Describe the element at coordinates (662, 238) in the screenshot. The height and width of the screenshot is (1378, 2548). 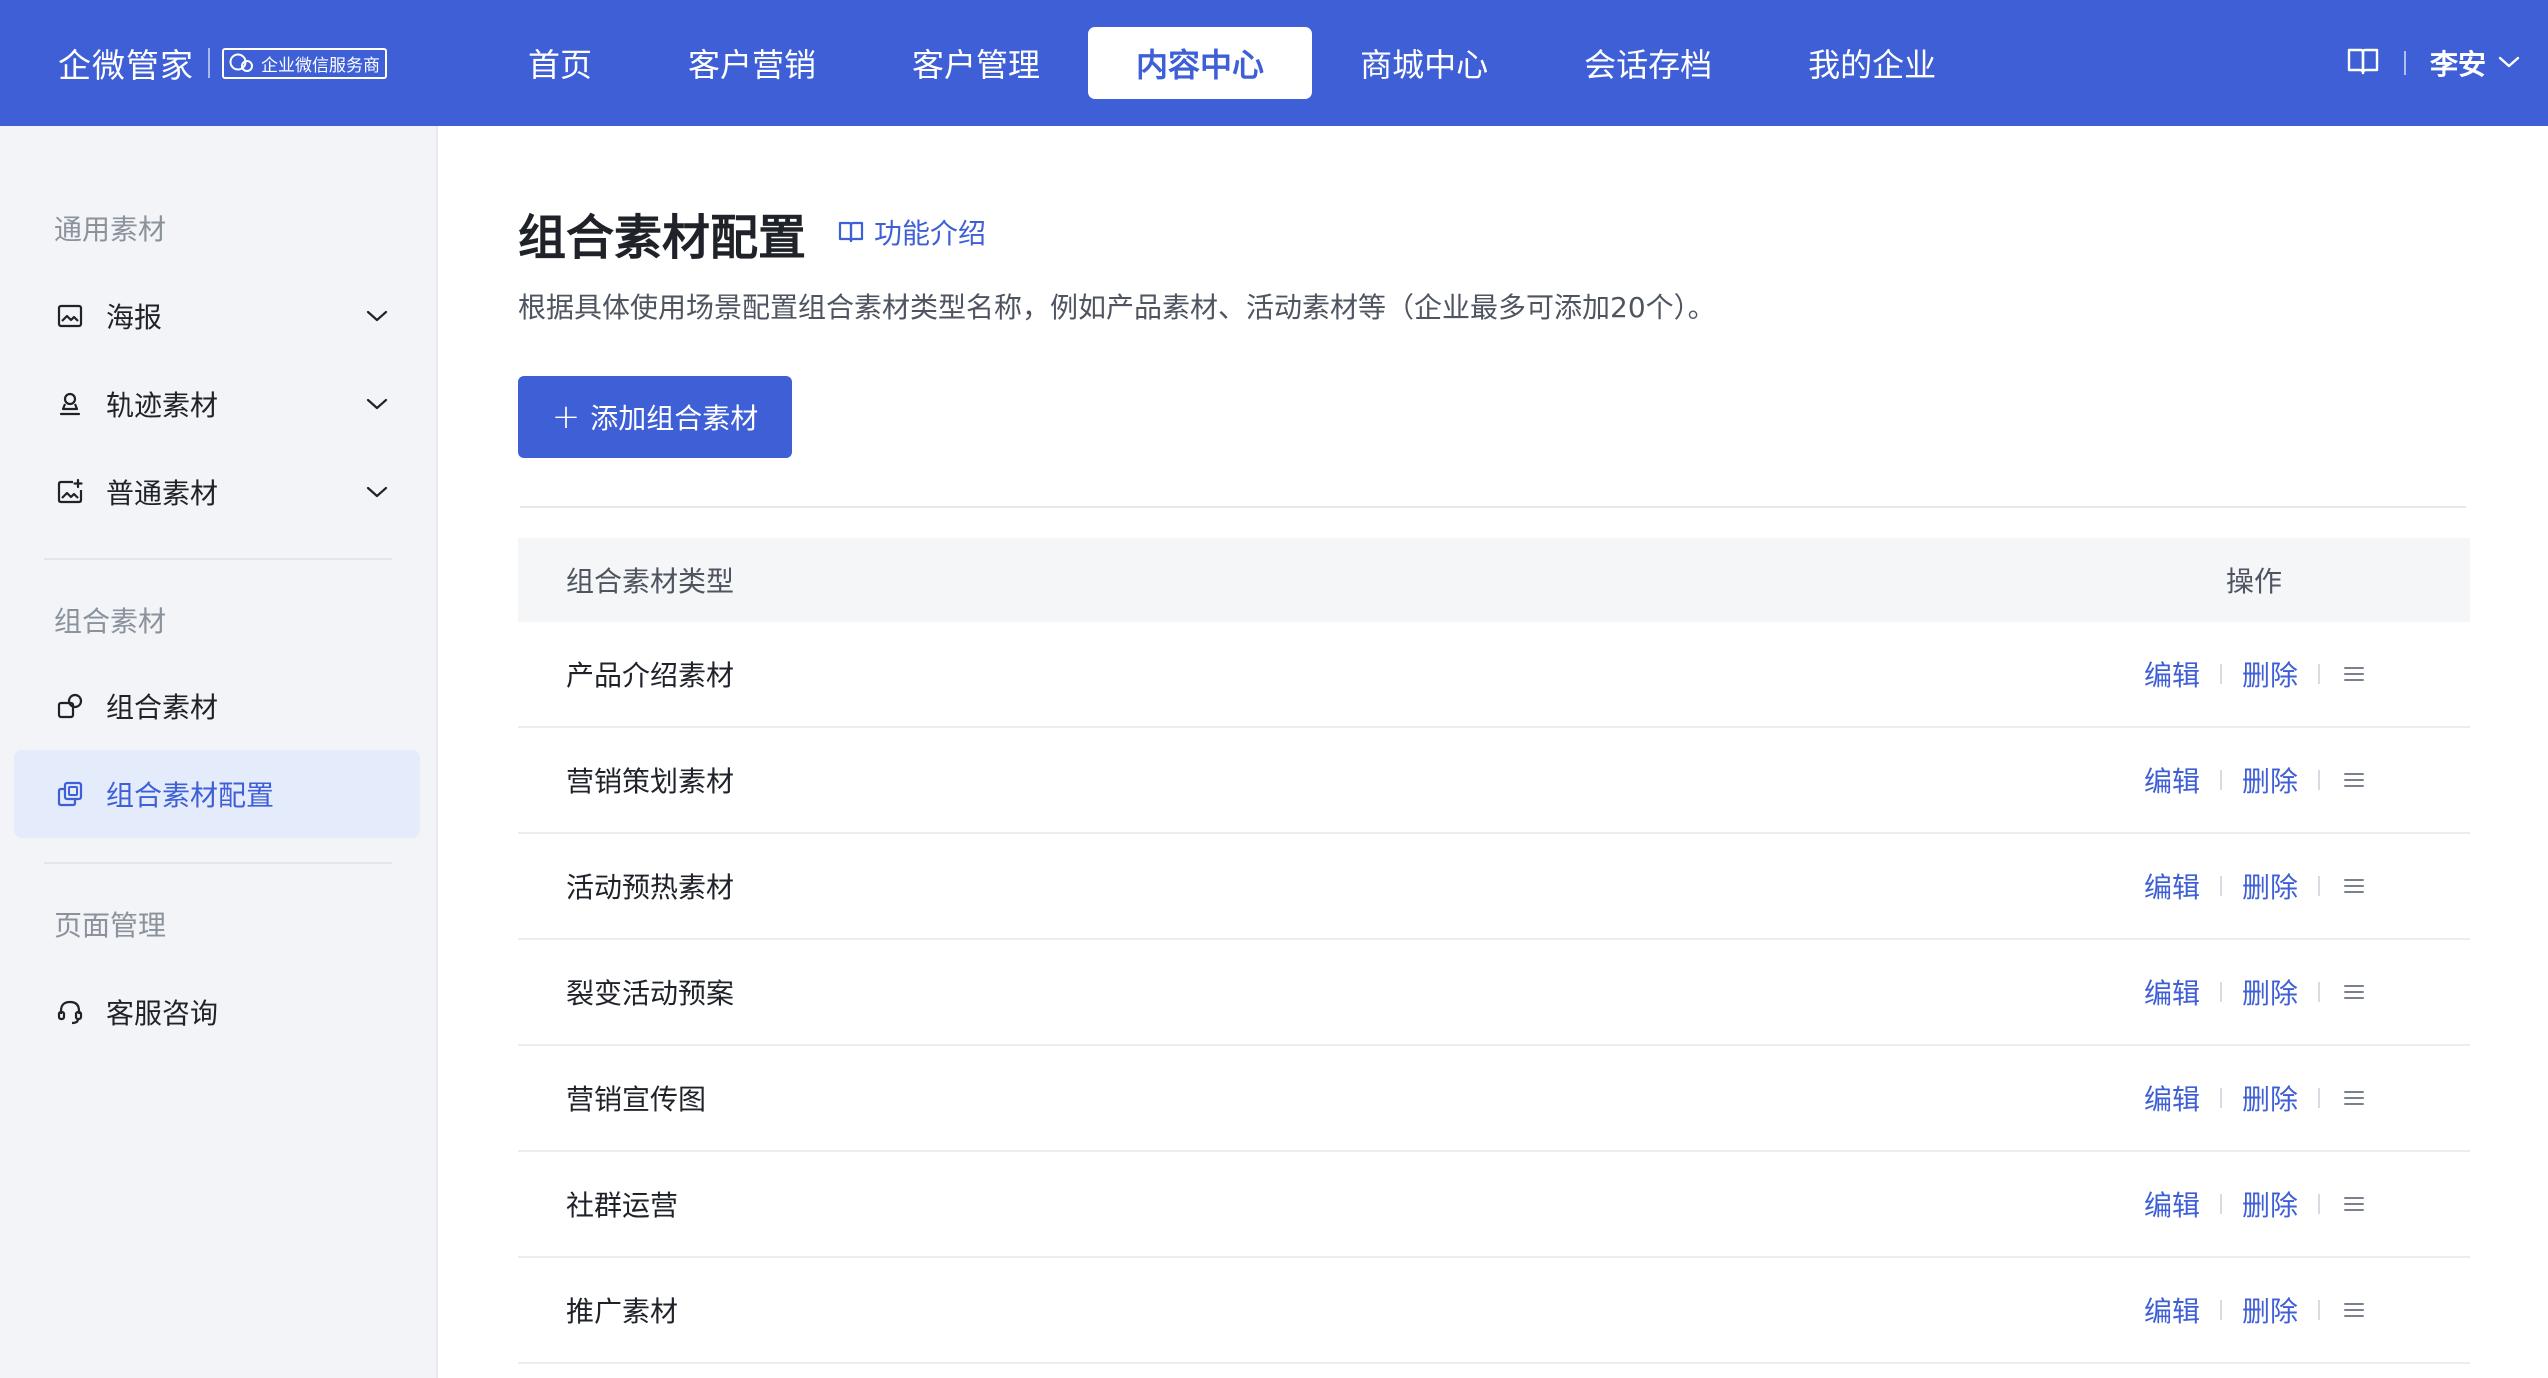
I see `page-title: 组合素材配置` at that location.